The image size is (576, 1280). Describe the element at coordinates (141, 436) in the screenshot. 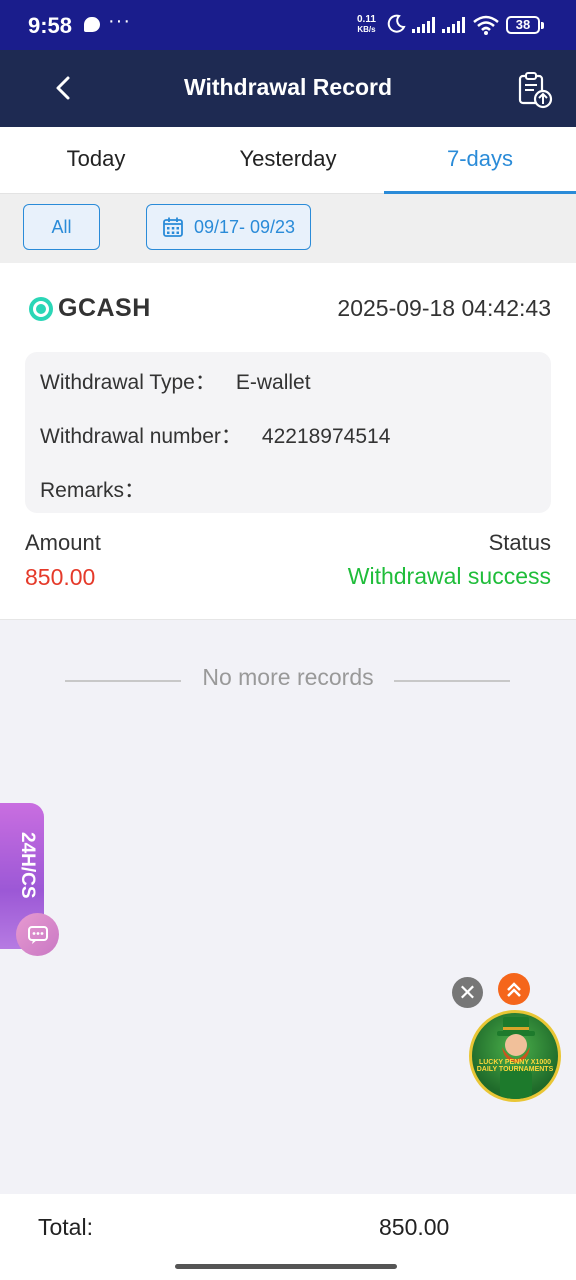

I see `withdrawal-number-label: Withdrawal number：` at that location.